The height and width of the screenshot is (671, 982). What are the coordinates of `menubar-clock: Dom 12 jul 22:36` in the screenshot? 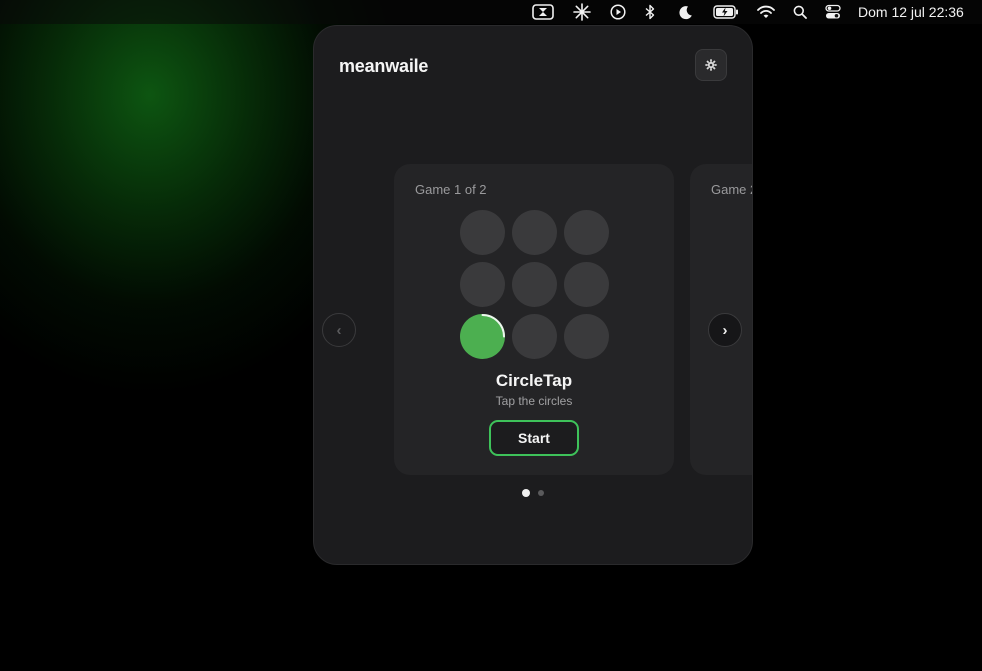 It's located at (911, 12).